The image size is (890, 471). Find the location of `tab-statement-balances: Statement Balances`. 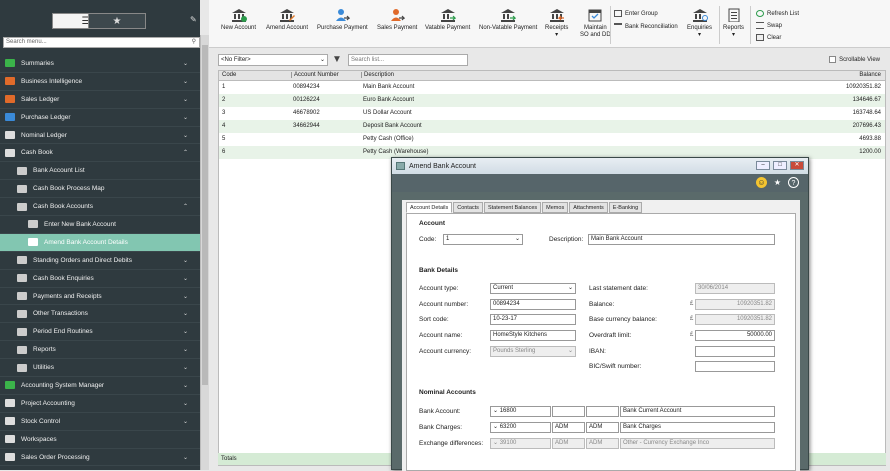

tab-statement-balances: Statement Balances is located at coordinates (512, 207).